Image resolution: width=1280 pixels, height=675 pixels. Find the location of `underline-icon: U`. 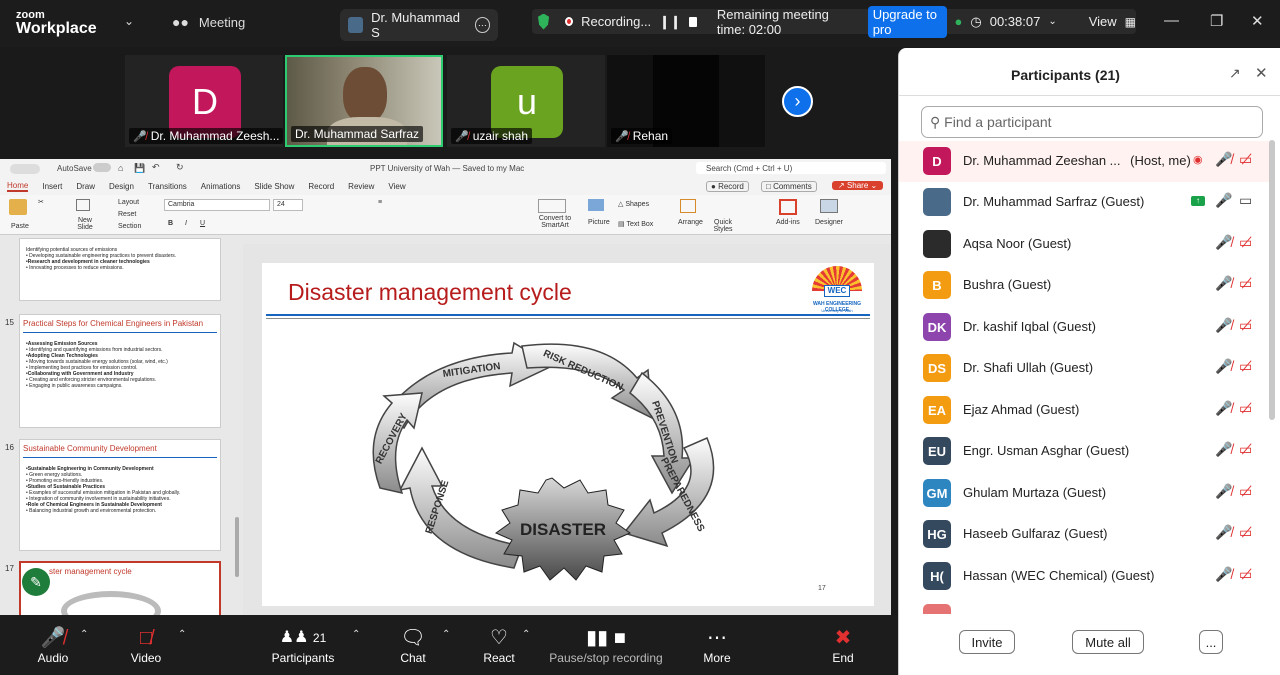

underline-icon: U is located at coordinates (202, 223).